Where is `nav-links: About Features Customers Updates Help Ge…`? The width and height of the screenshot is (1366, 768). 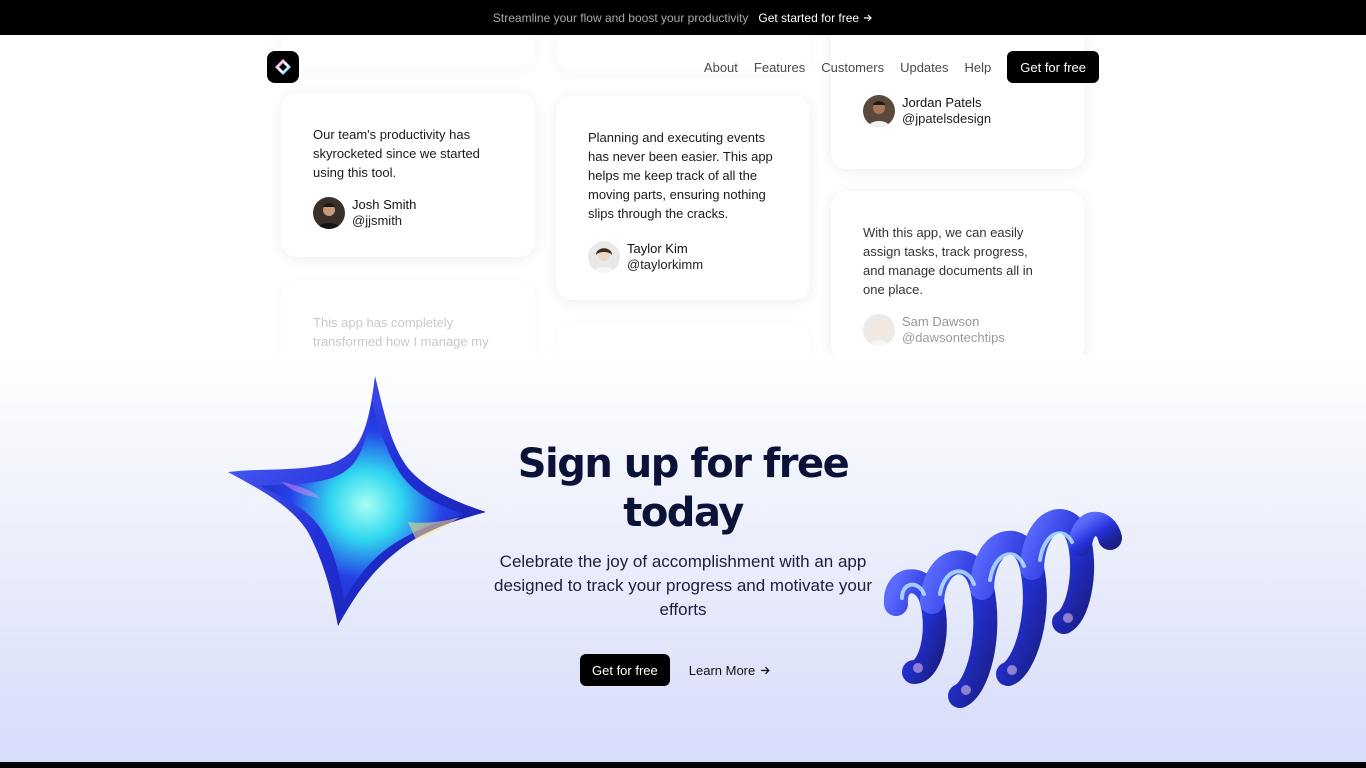
nav-links: About Features Customers Updates Help Ge… is located at coordinates (901, 67).